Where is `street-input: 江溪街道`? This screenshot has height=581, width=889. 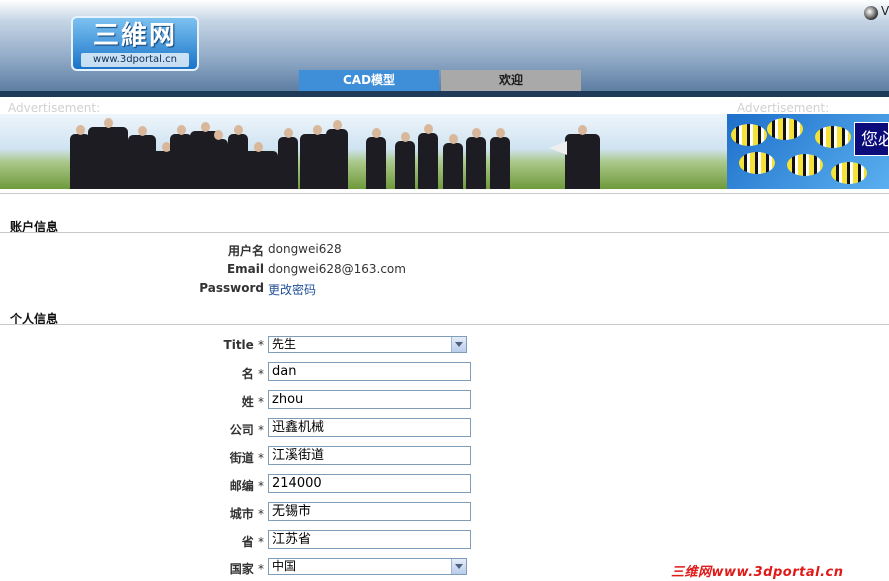 street-input: 江溪街道 is located at coordinates (369, 455).